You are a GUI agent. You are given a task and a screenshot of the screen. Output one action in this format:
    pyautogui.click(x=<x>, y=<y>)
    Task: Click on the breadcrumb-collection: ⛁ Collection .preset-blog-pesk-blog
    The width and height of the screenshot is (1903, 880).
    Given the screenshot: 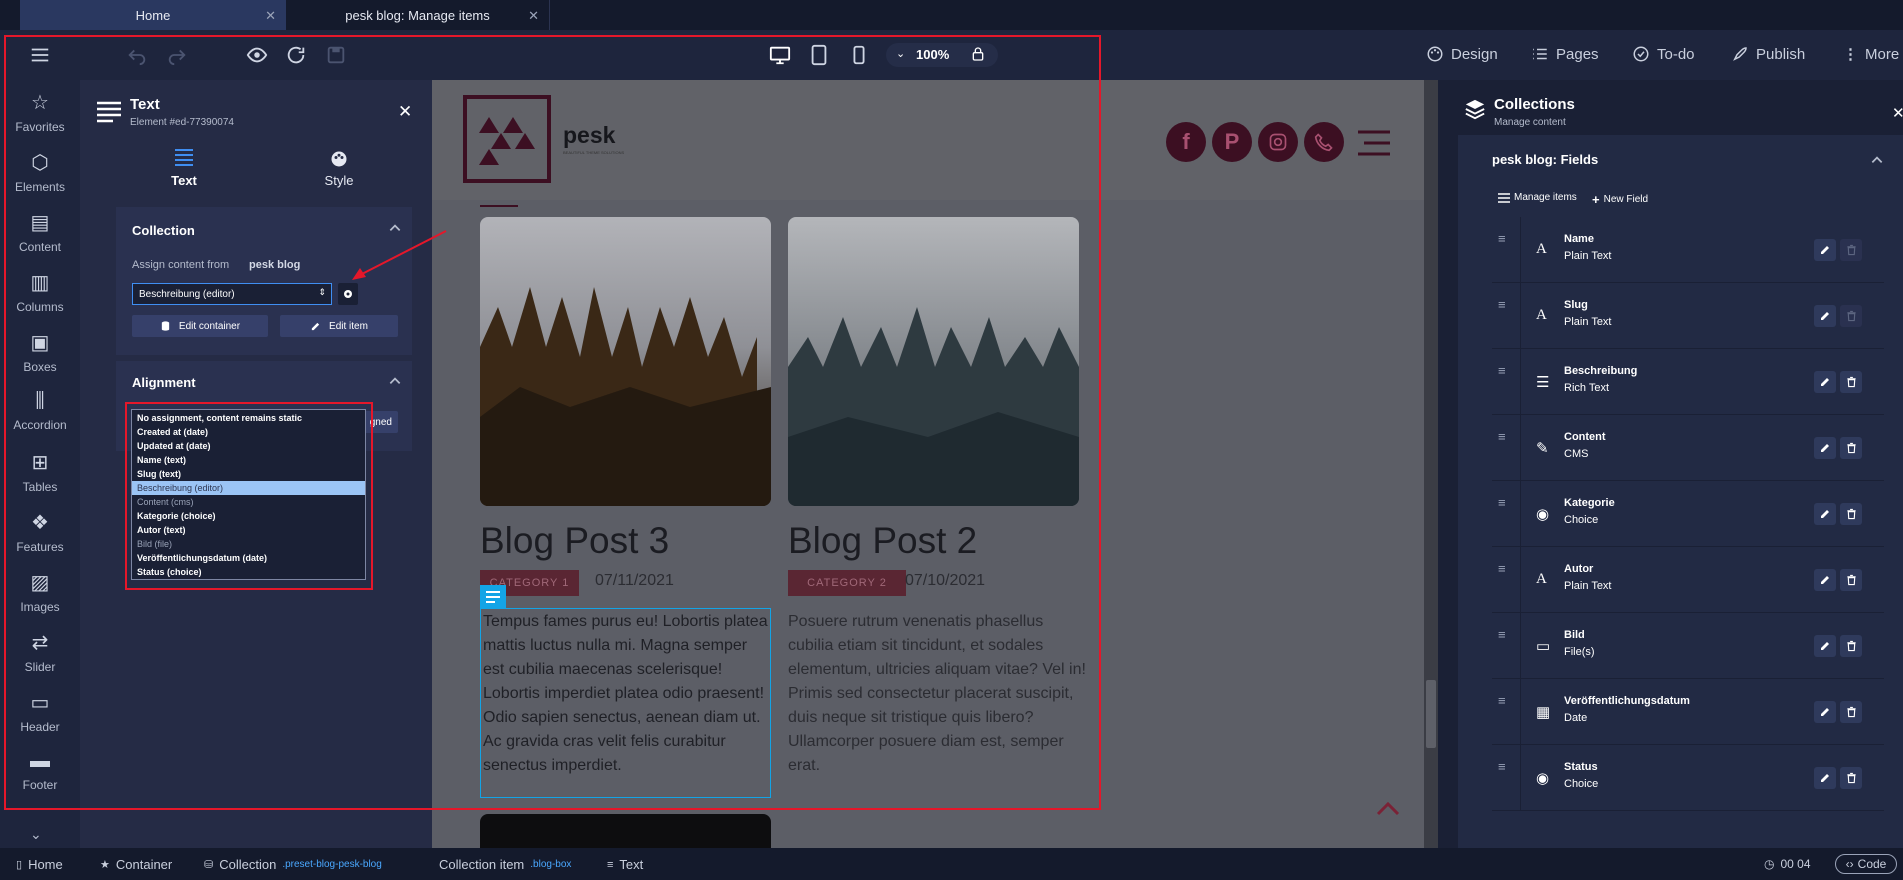 What is the action you would take?
    pyautogui.click(x=293, y=864)
    